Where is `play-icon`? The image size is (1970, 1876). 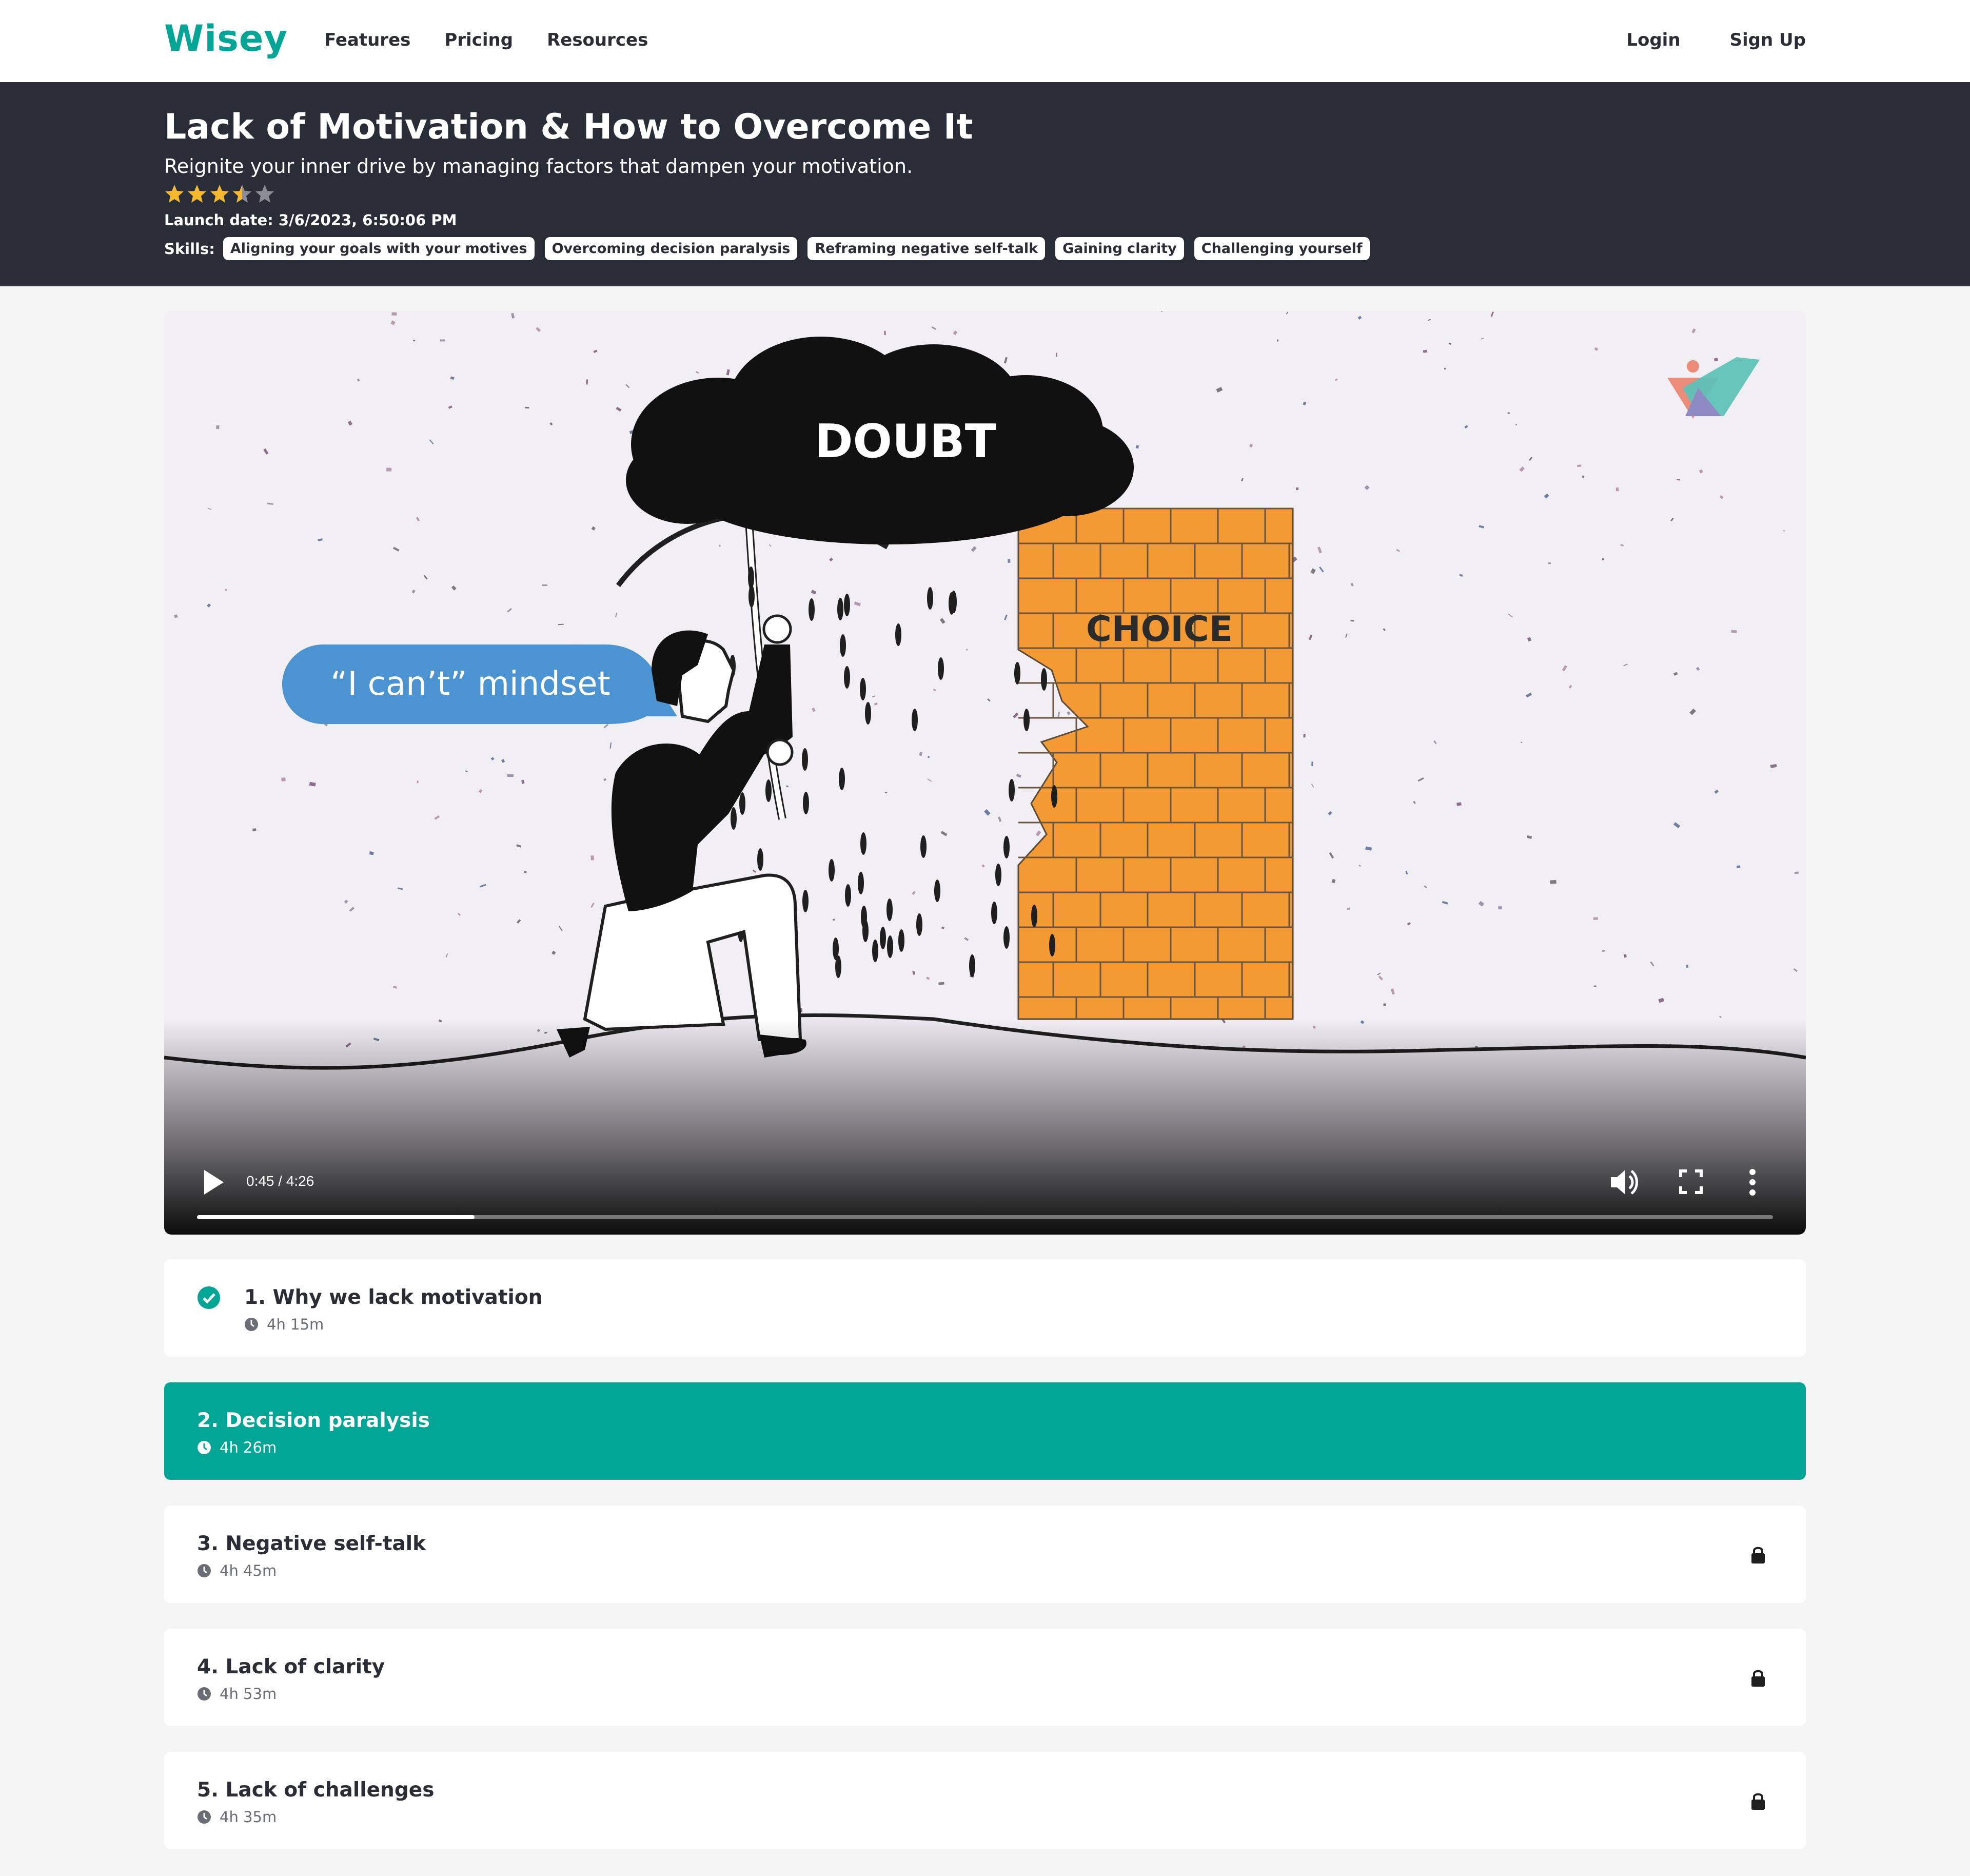 play-icon is located at coordinates (214, 1183).